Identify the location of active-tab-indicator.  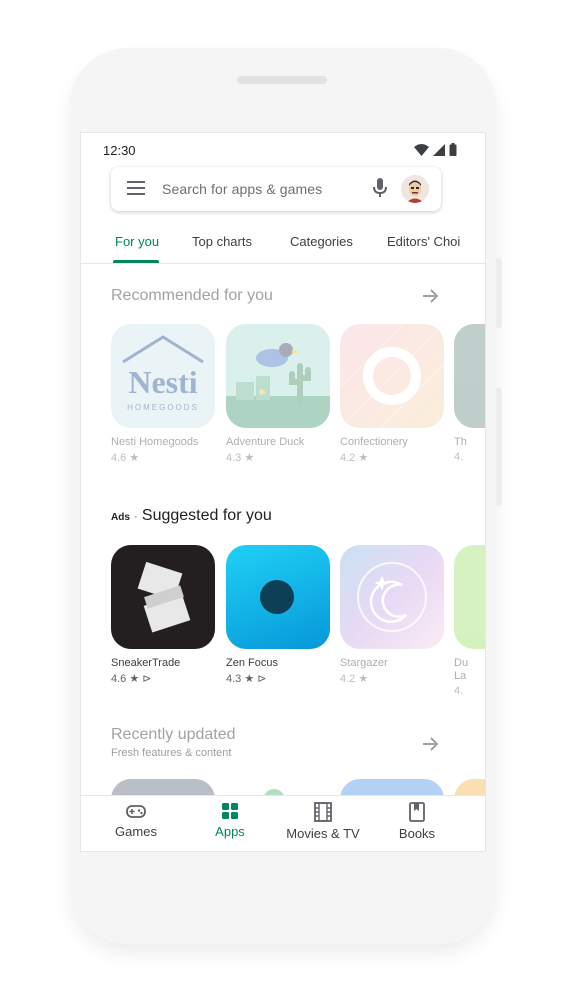
(136, 261).